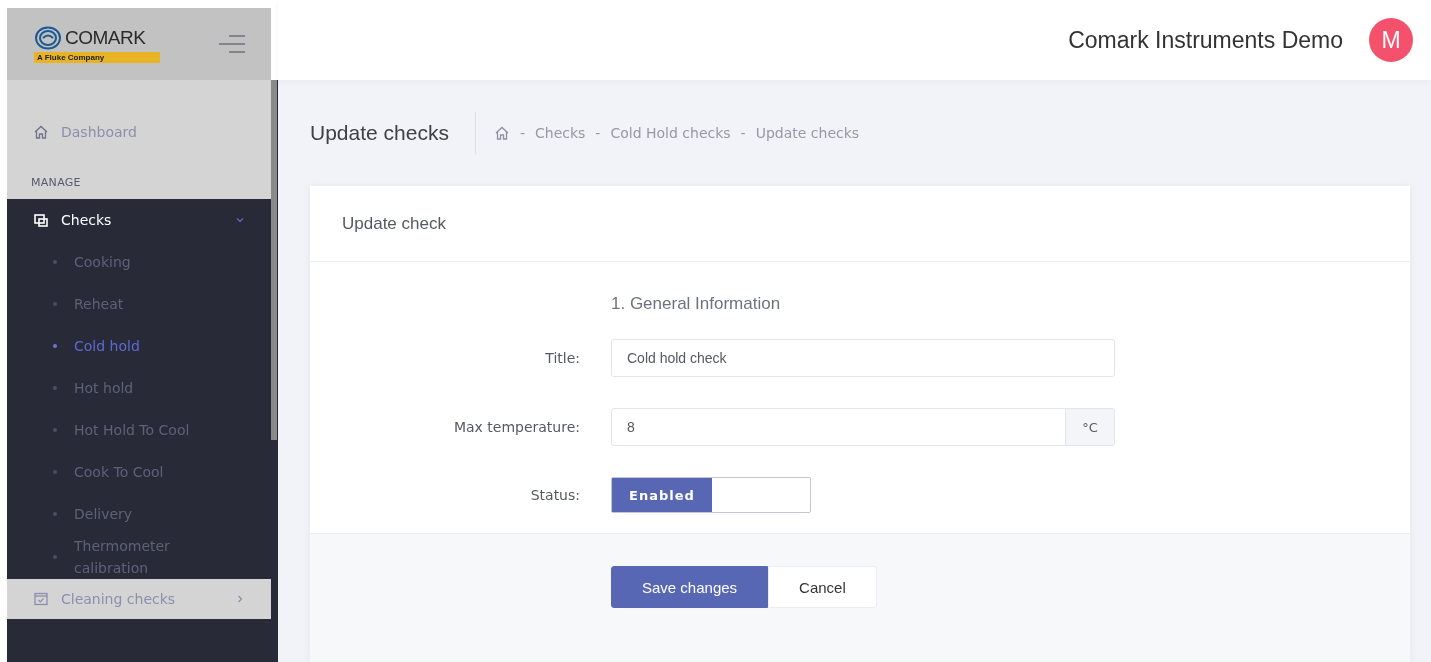 The width and height of the screenshot is (1431, 662). I want to click on submenu-item: Reheat, so click(139, 304).